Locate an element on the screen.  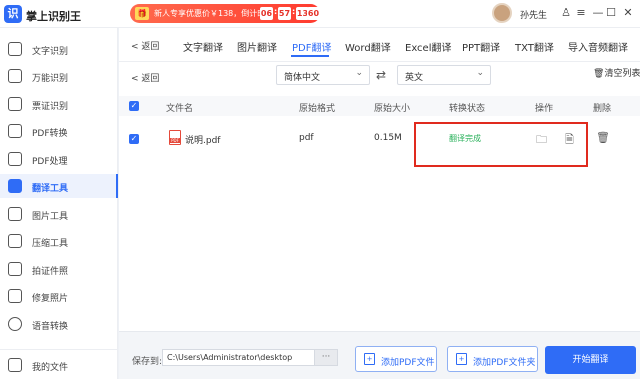
start-translate-button: 开始翻译 is located at coordinates (590, 360).